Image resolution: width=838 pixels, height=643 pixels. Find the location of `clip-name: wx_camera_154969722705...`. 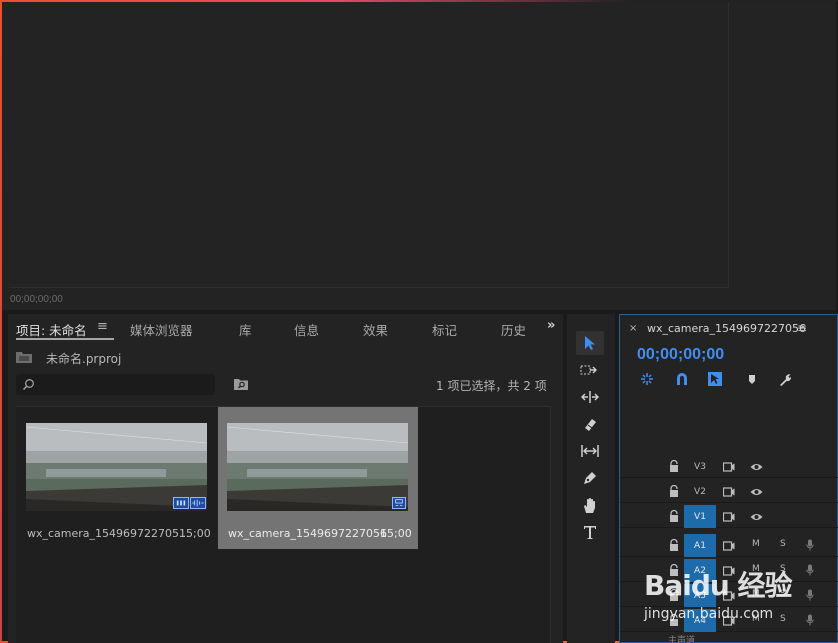

clip-name: wx_camera_154969722705... is located at coordinates (108, 533).